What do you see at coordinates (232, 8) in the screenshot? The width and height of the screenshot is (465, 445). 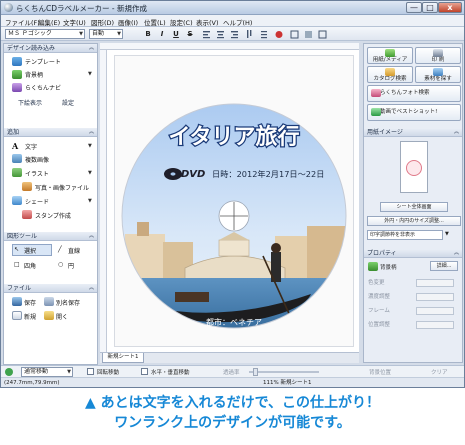 I see `title-bar: らくちんCDラベルメーカー - 新規作成 — □ x` at bounding box center [232, 8].